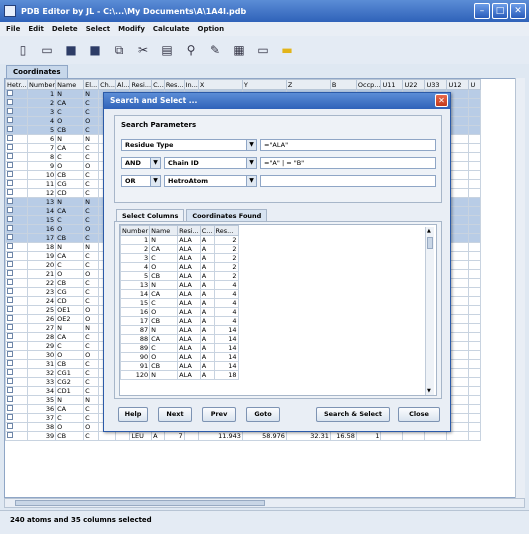  What do you see at coordinates (70, 139) in the screenshot?
I see `table-cell: N` at bounding box center [70, 139].